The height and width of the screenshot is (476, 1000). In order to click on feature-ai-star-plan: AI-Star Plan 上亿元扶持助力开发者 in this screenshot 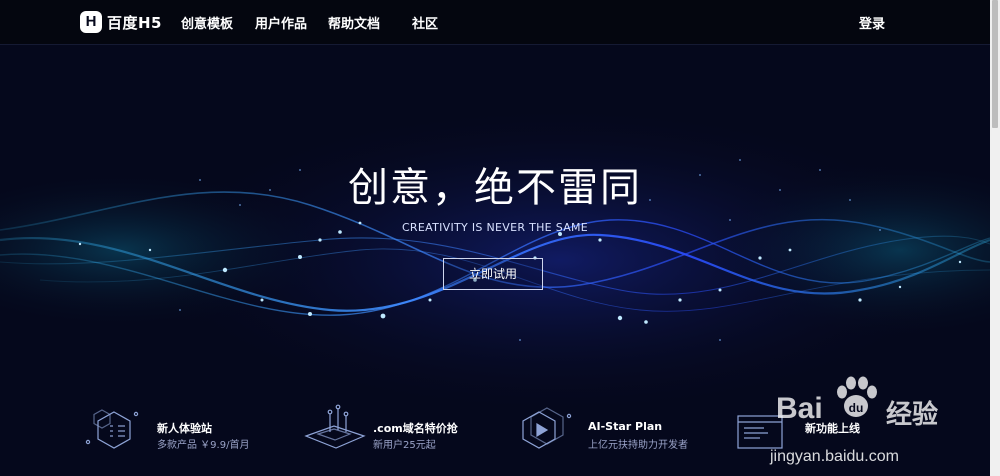, I will do `click(615, 429)`.